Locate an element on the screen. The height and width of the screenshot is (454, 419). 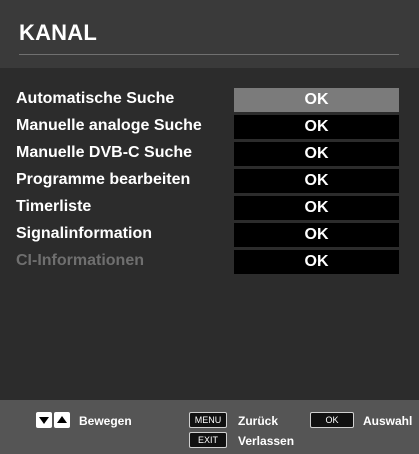
menu-item-label: Manuelle DVB-C Suche is located at coordinates (104, 152).